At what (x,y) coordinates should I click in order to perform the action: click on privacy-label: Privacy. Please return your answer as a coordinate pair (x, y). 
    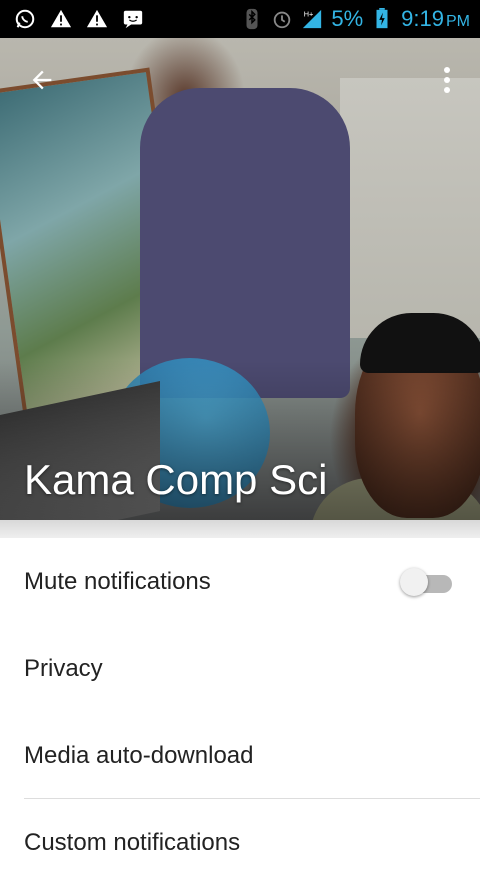
    Looking at the image, I should click on (63, 668).